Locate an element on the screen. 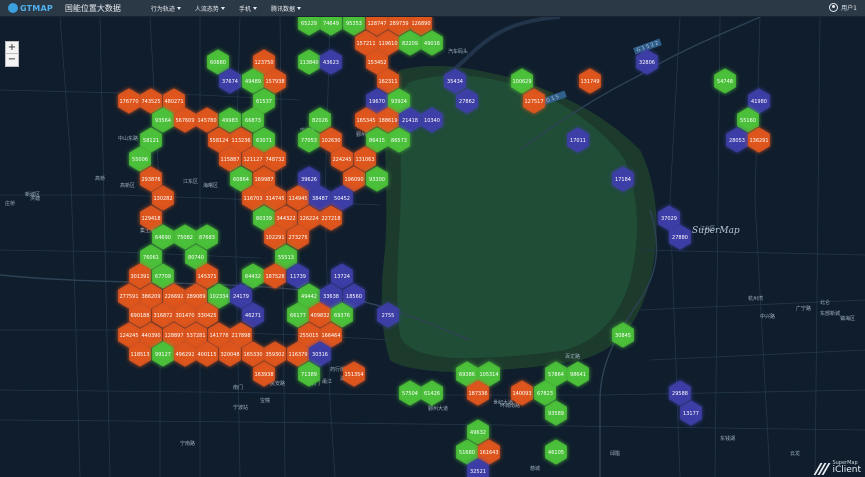  hexbin-cell: 60880 is located at coordinates (218, 62).